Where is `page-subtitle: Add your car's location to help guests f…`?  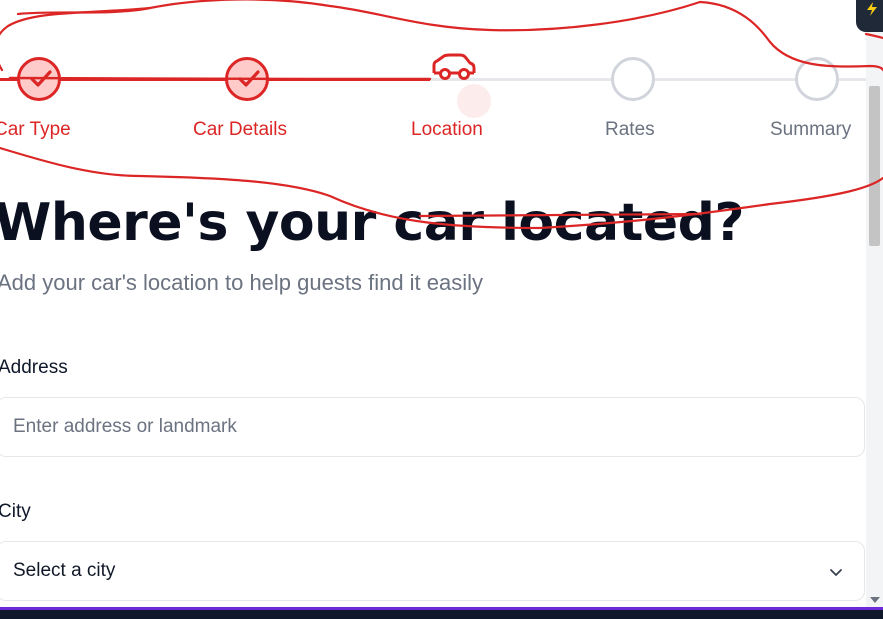
page-subtitle: Add your car's location to help guests f… is located at coordinates (242, 282).